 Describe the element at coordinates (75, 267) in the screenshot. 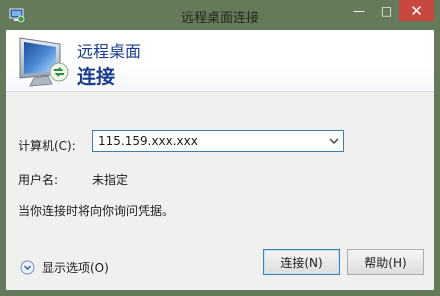

I see `show-options-label: 显示选项(O)` at that location.